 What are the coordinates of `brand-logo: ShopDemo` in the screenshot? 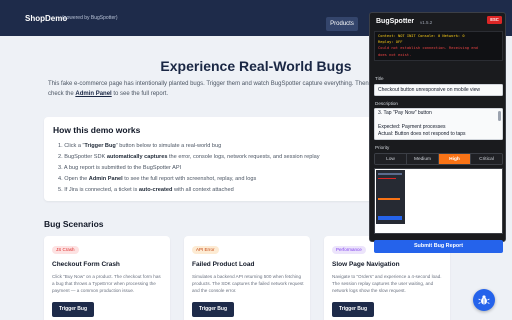 It's located at (46, 18).